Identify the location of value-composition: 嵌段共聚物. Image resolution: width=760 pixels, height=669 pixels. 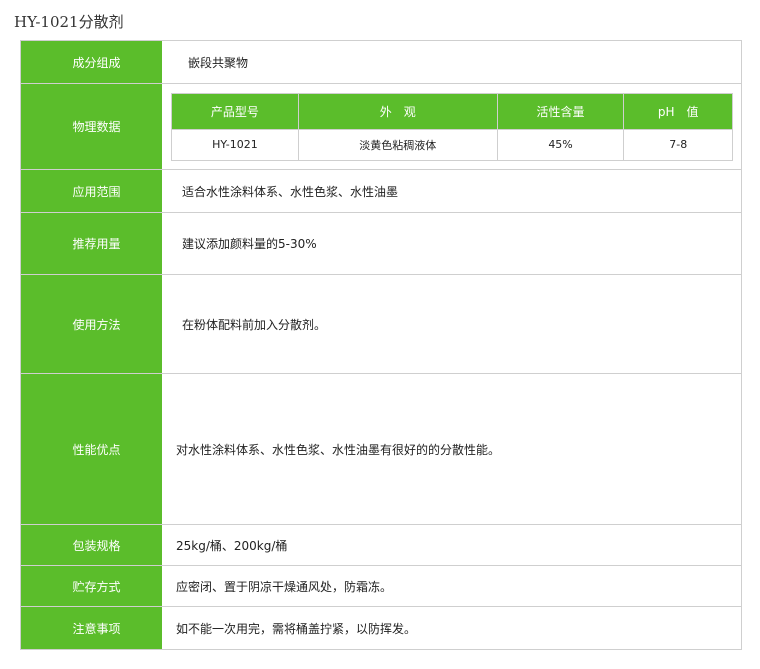
(451, 62).